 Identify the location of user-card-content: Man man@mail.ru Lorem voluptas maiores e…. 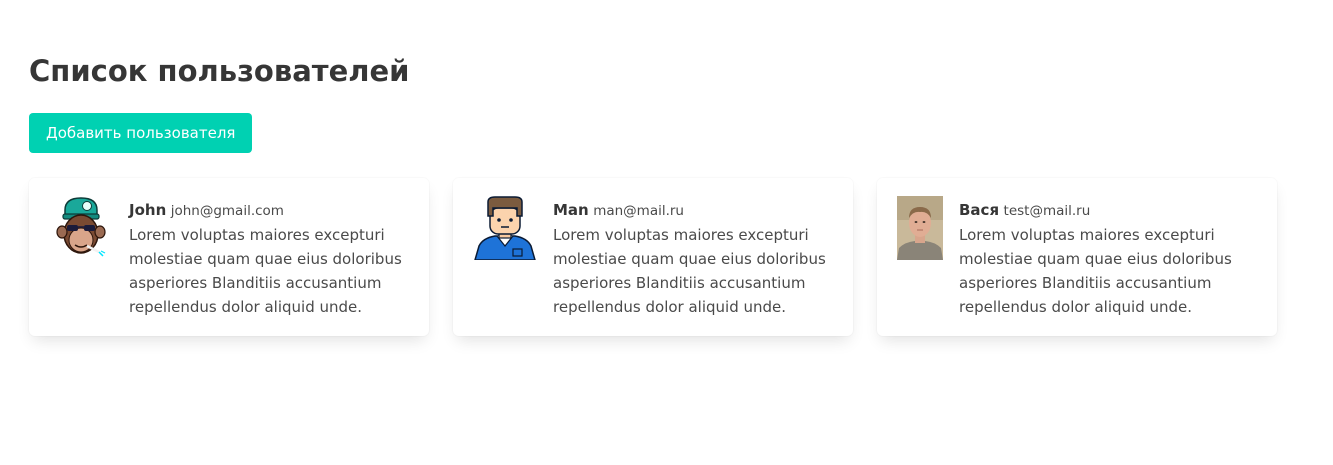
(693, 257).